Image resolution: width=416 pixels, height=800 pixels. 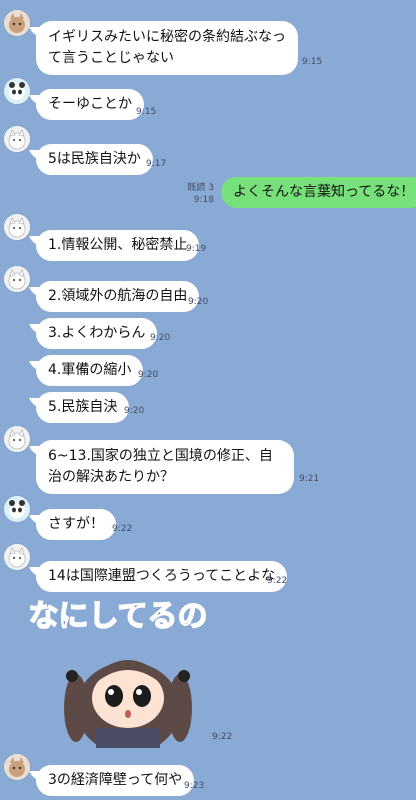 What do you see at coordinates (115, 780) in the screenshot?
I see `message-bubble: 3の経済障壁って何や` at bounding box center [115, 780].